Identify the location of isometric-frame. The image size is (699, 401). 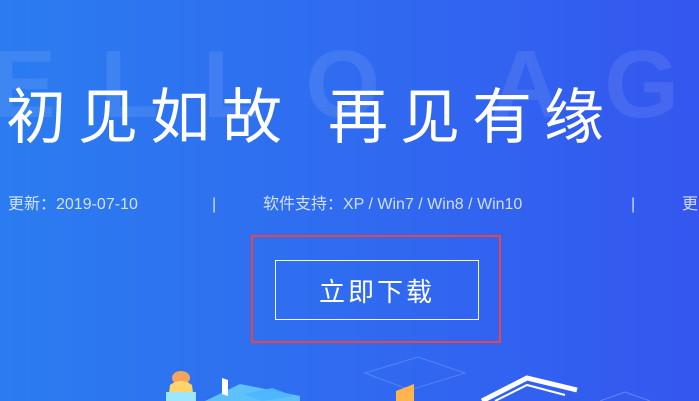
(565, 388).